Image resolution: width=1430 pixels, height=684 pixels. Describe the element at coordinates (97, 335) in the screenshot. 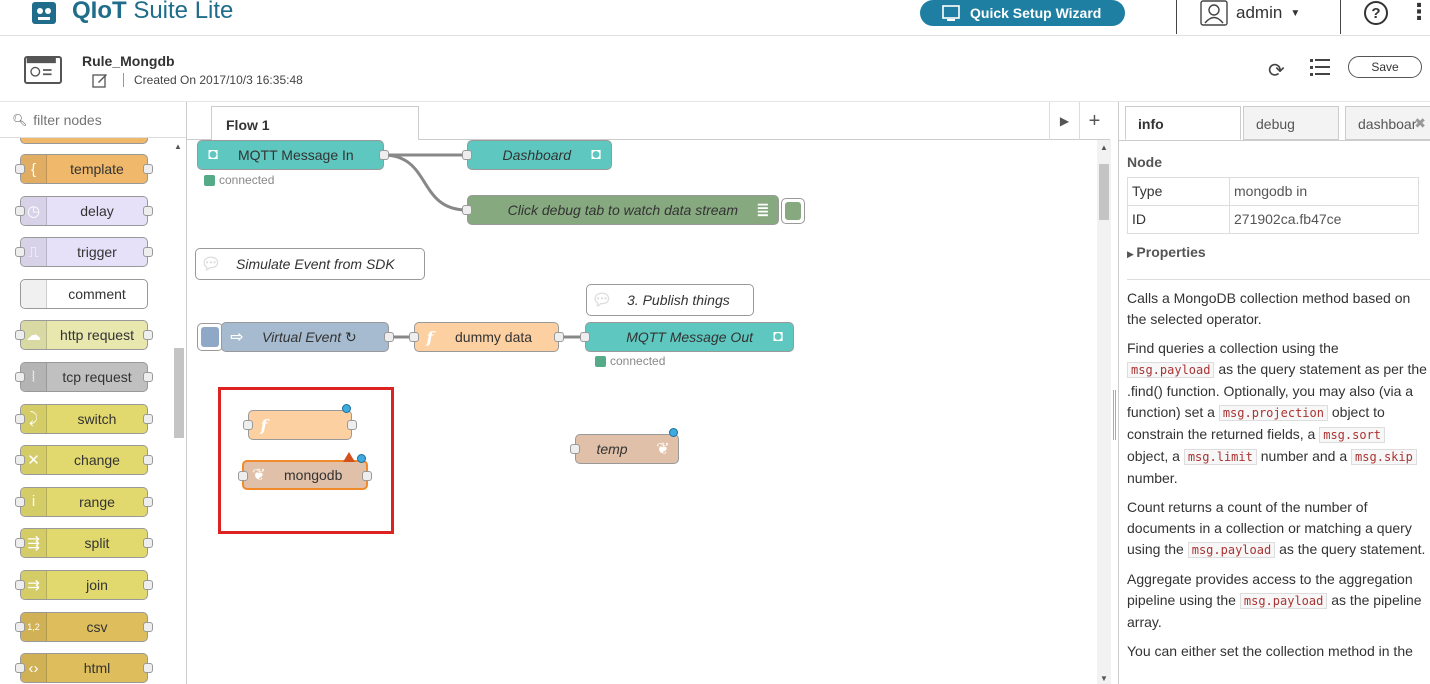

I see `palette-node-label: http request` at that location.